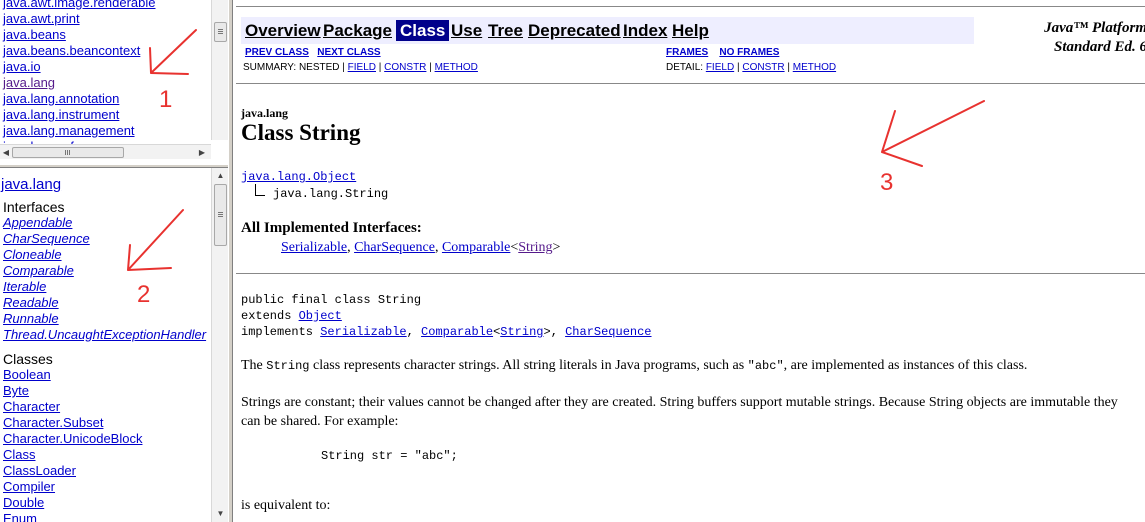  I want to click on arrow-1-icon, so click(173, 52).